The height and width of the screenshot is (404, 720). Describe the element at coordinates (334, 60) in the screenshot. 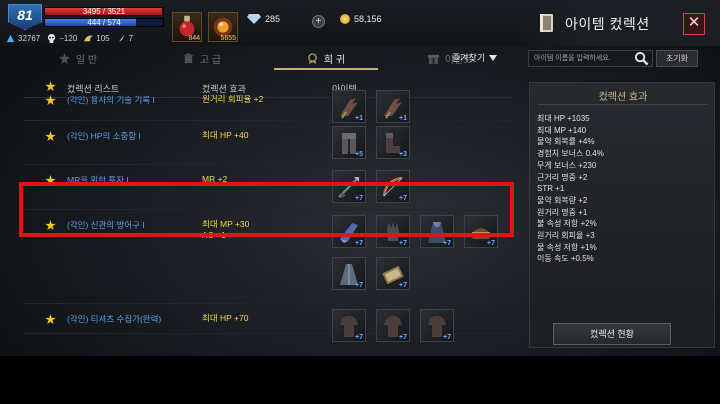

I see `tab-rare-label: 희 귀` at that location.